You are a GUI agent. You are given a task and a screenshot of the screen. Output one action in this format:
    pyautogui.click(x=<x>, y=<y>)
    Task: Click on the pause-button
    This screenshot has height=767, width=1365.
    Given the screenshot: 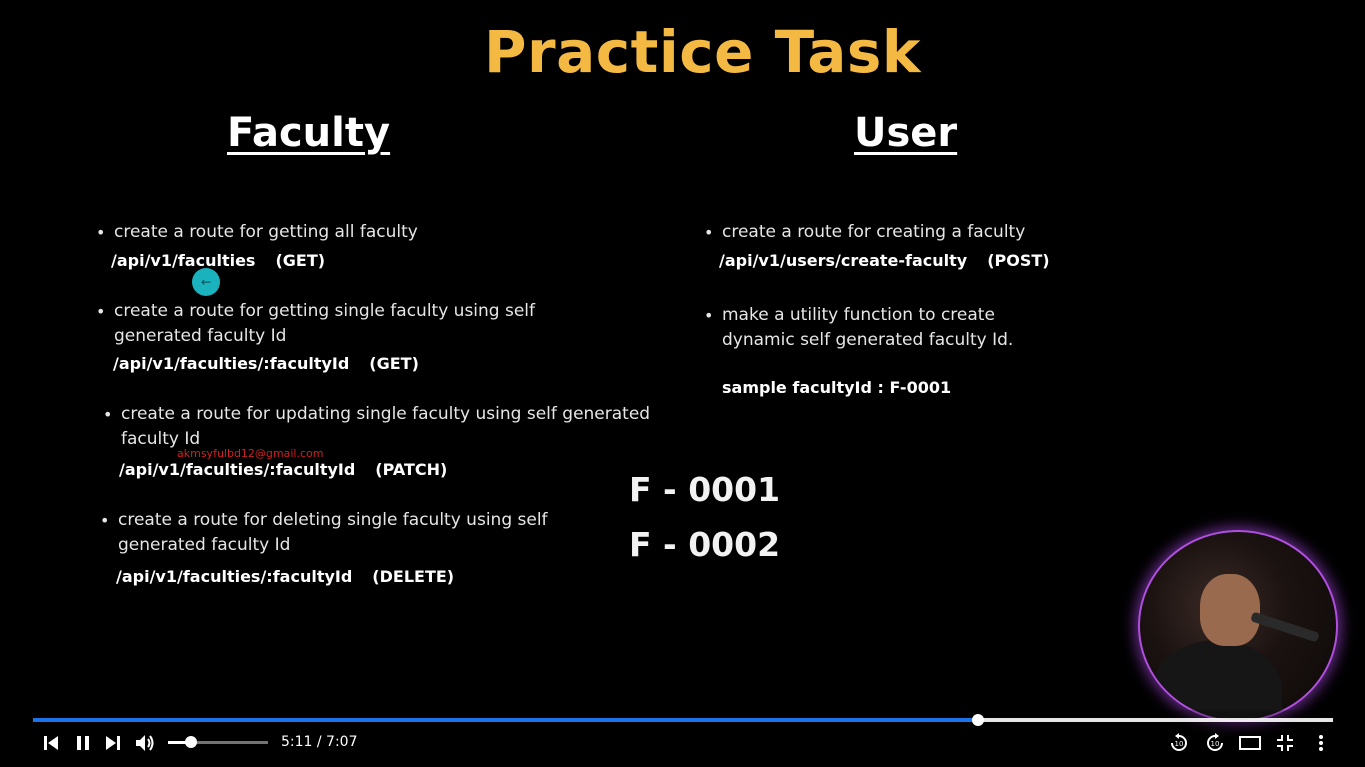 What is the action you would take?
    pyautogui.click(x=83, y=743)
    